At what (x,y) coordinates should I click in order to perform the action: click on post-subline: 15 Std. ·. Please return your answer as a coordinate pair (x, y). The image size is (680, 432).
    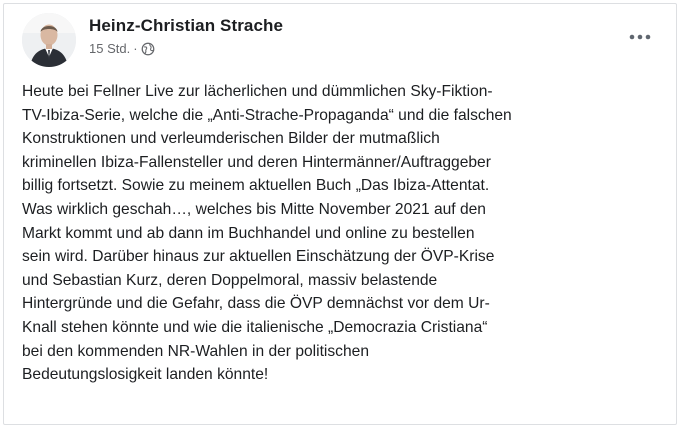
    Looking at the image, I should click on (186, 48).